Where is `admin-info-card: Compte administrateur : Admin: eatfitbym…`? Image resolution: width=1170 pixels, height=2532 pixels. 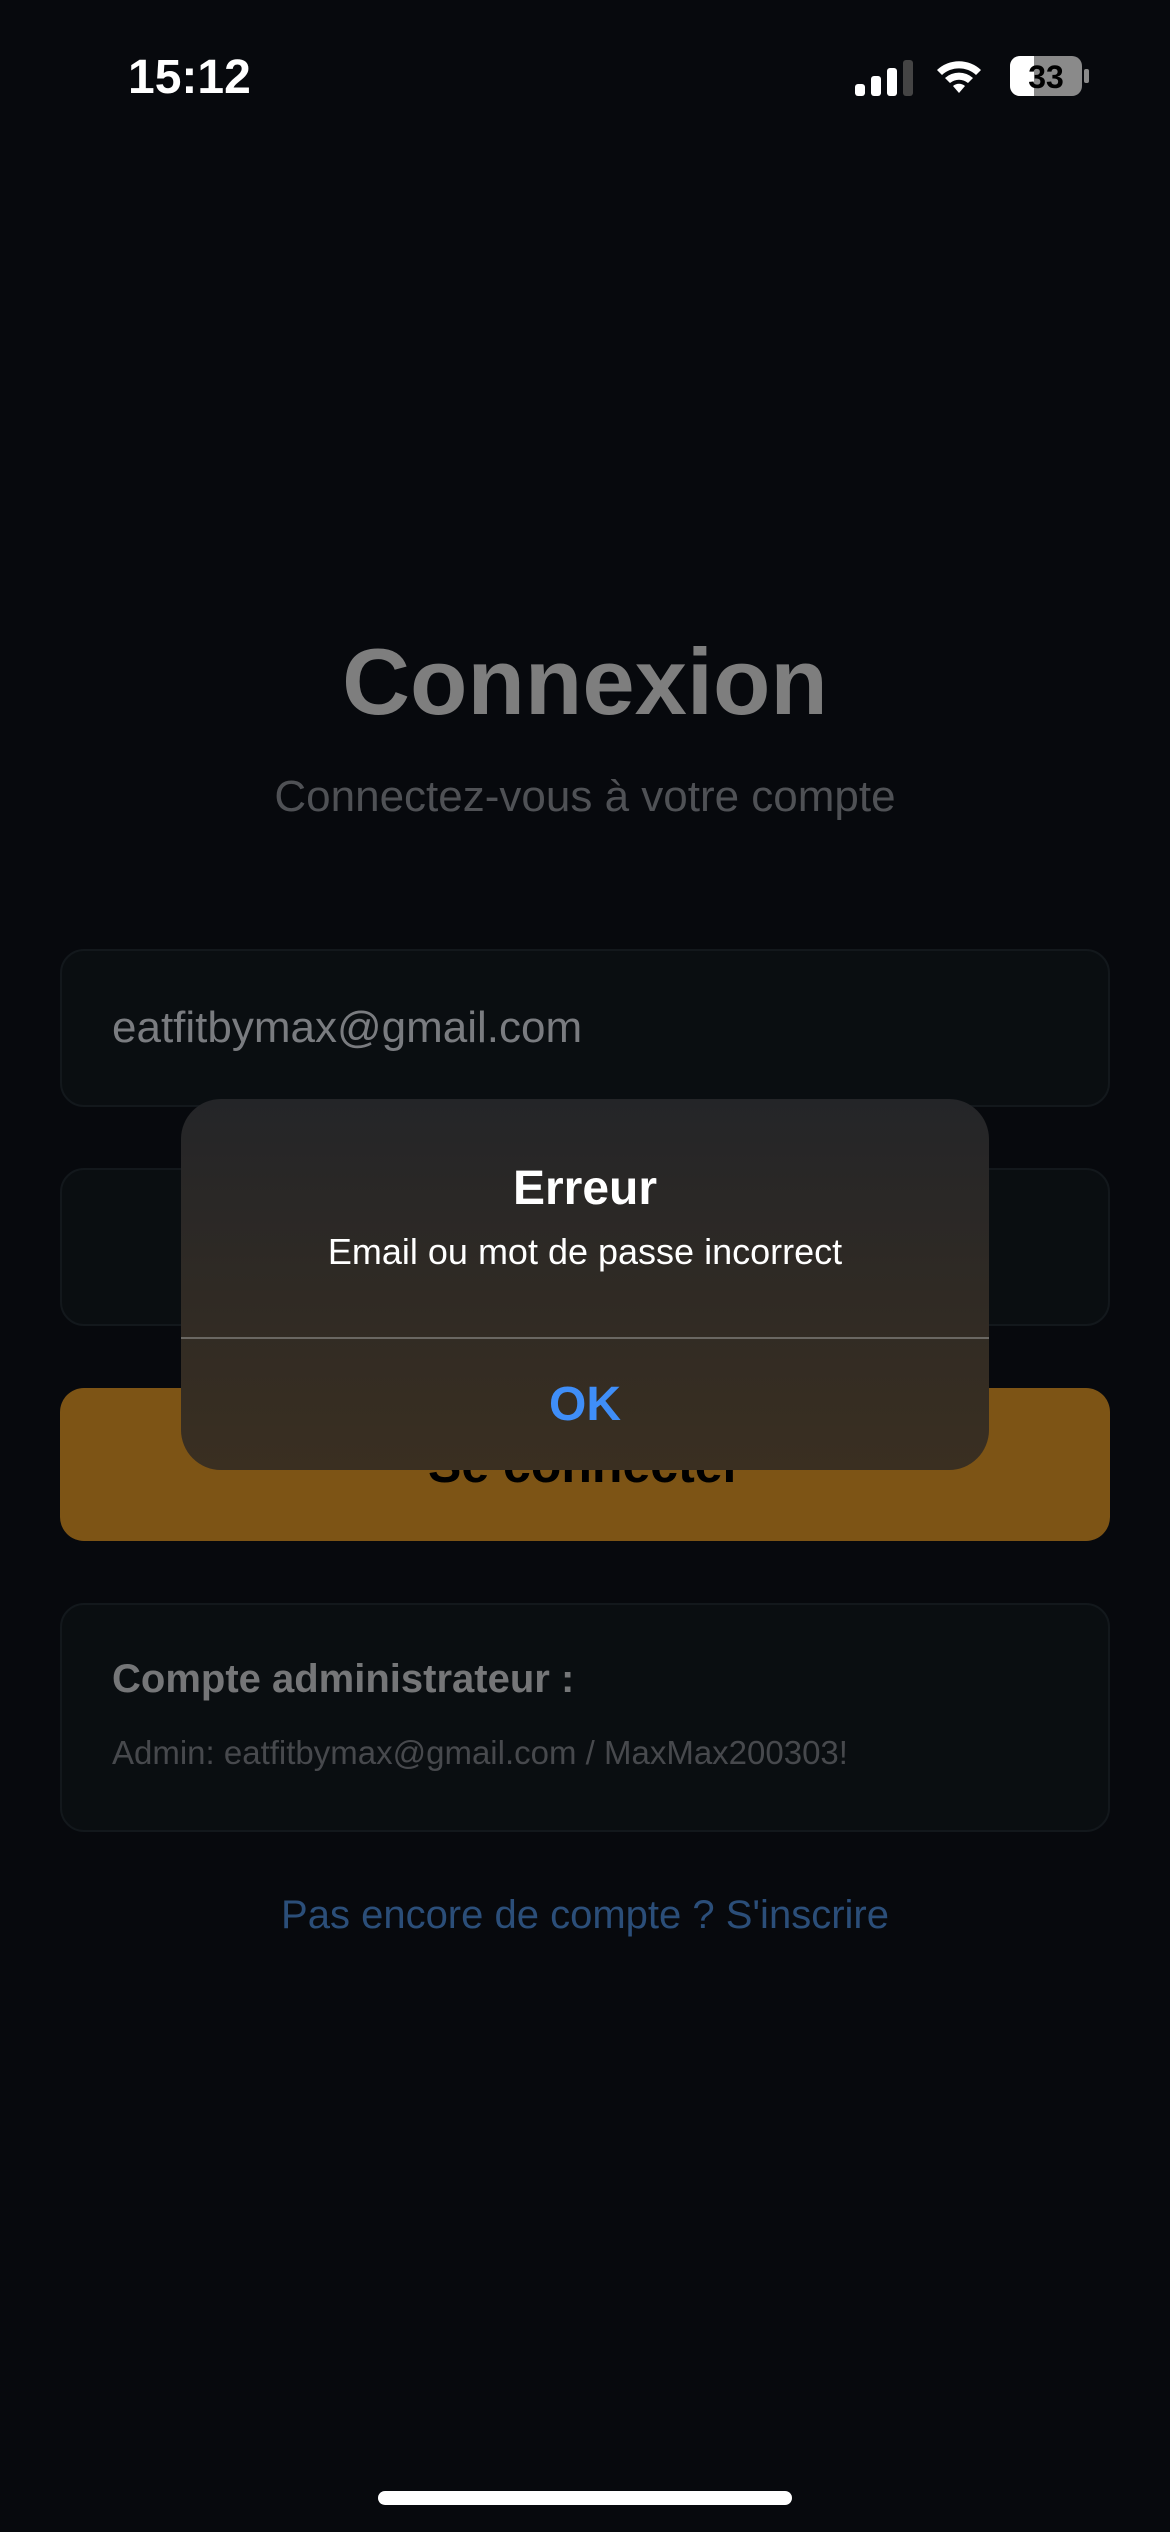 admin-info-card: Compte administrateur : Admin: eatfitbym… is located at coordinates (585, 1717).